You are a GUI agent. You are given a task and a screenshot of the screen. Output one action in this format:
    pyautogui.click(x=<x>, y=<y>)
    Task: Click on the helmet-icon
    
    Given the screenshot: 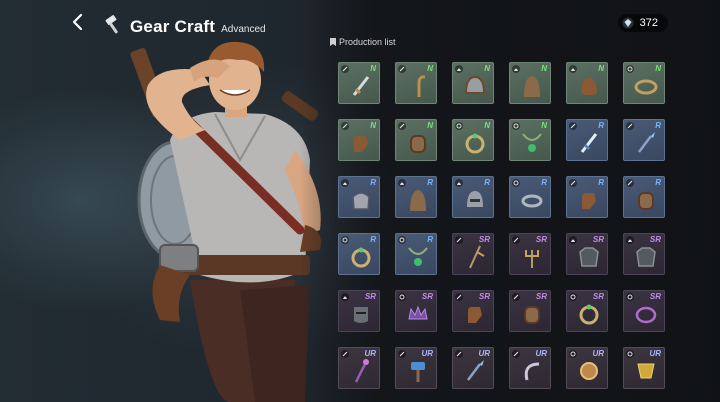 What is the action you would take?
    pyautogui.click(x=475, y=84)
    